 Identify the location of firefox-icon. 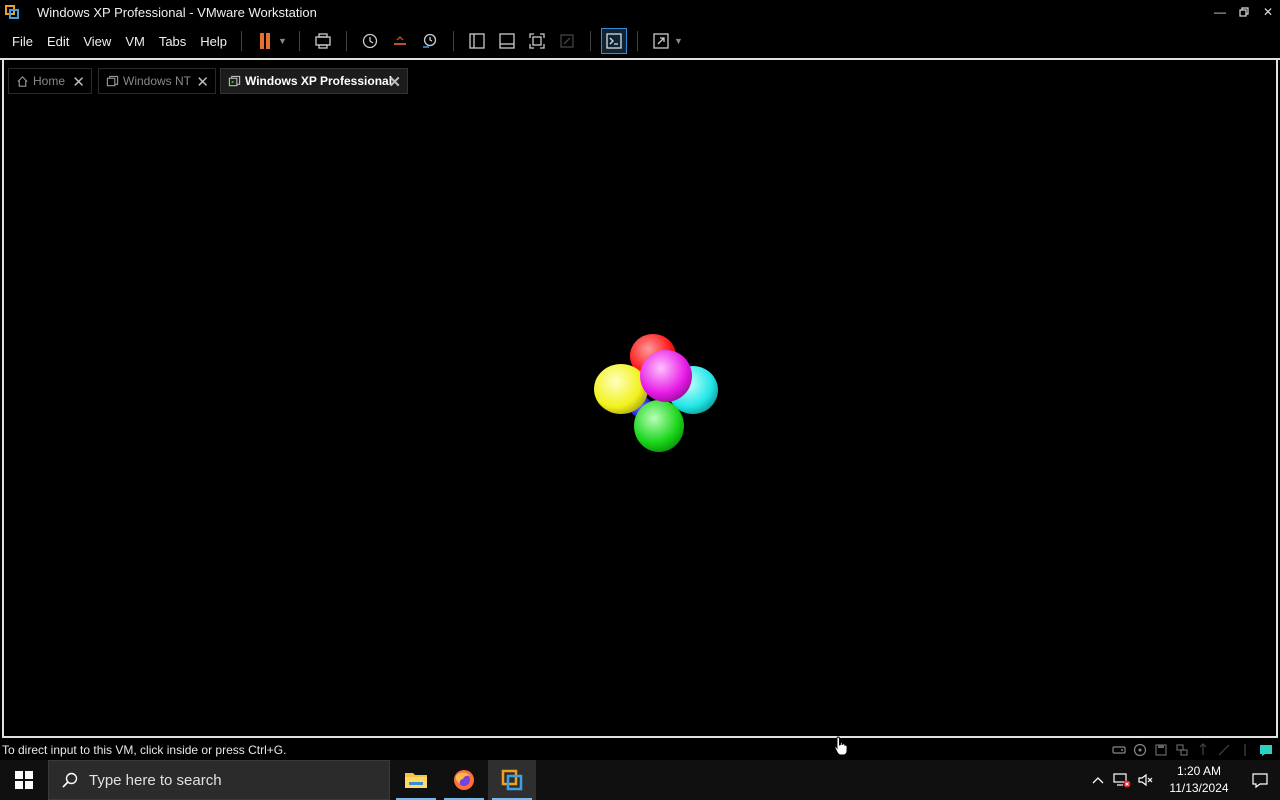
(464, 780).